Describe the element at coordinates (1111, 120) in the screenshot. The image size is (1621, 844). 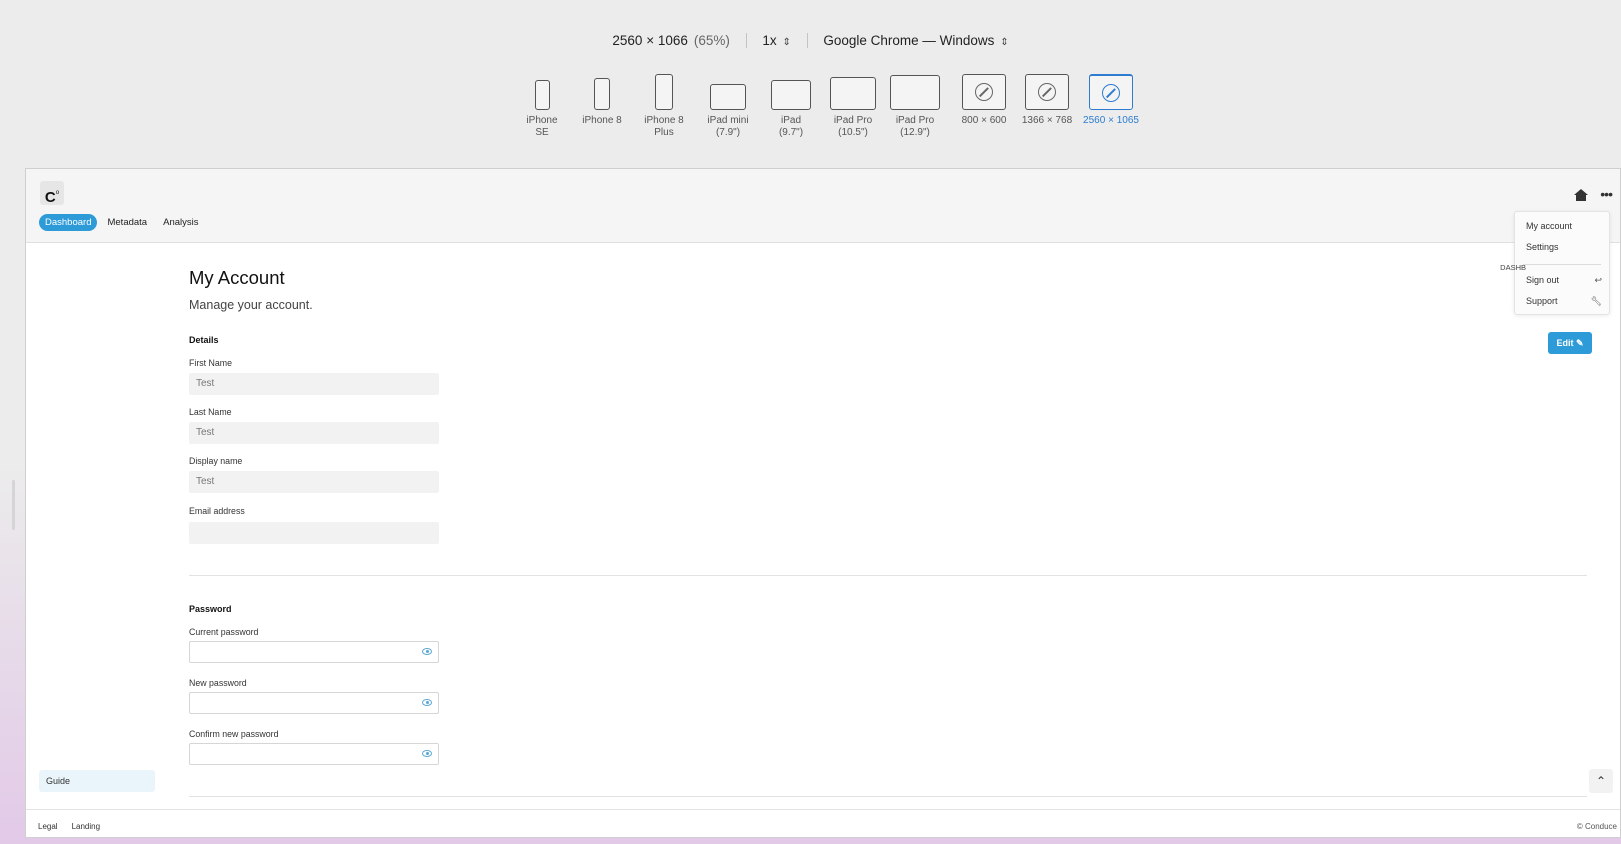
I see `device-label: 2560 × 1065` at that location.